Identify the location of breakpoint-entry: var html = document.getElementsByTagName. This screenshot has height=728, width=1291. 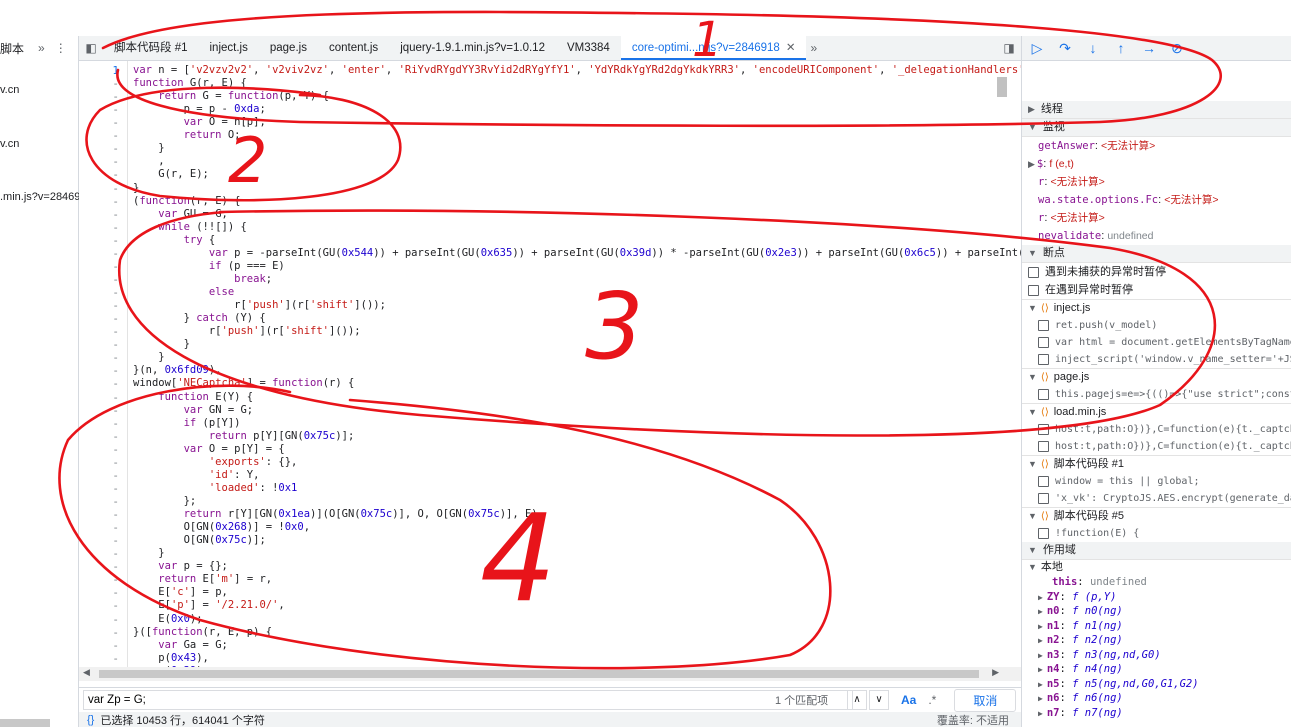
(1156, 342).